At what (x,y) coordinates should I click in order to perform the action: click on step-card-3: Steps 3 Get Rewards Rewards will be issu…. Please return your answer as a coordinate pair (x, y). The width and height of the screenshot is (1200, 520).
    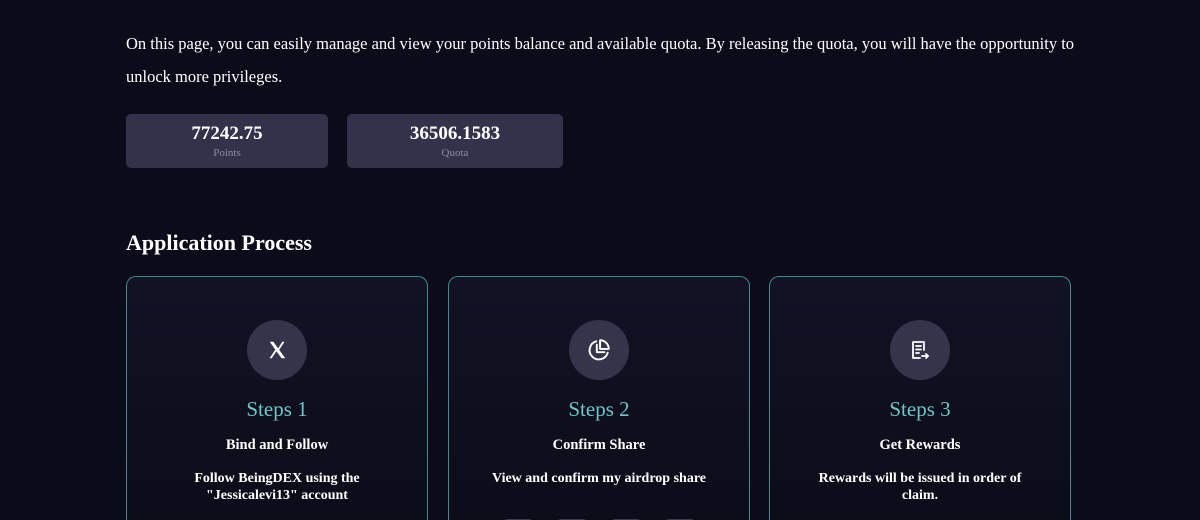
    Looking at the image, I should click on (920, 398).